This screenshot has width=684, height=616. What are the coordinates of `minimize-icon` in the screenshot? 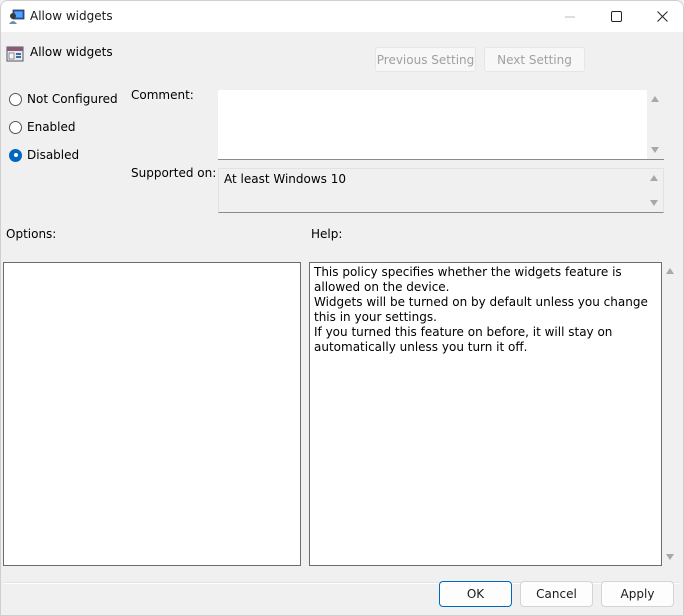 It's located at (570, 16).